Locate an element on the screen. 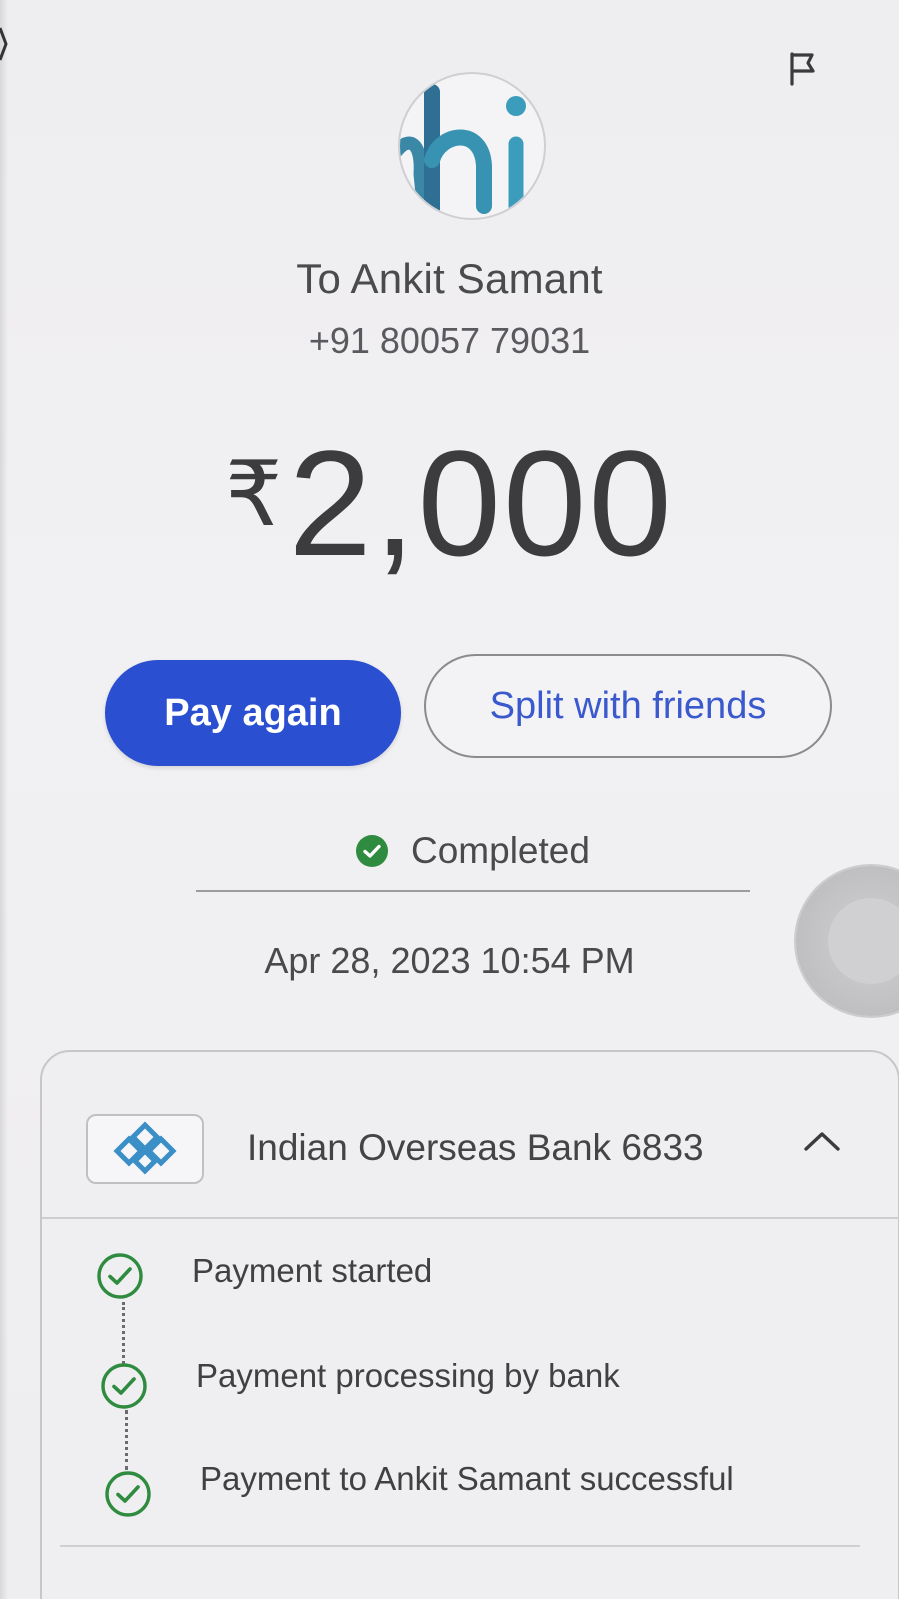 Image resolution: width=899 pixels, height=1599 pixels. card-bottom-divider is located at coordinates (460, 1546).